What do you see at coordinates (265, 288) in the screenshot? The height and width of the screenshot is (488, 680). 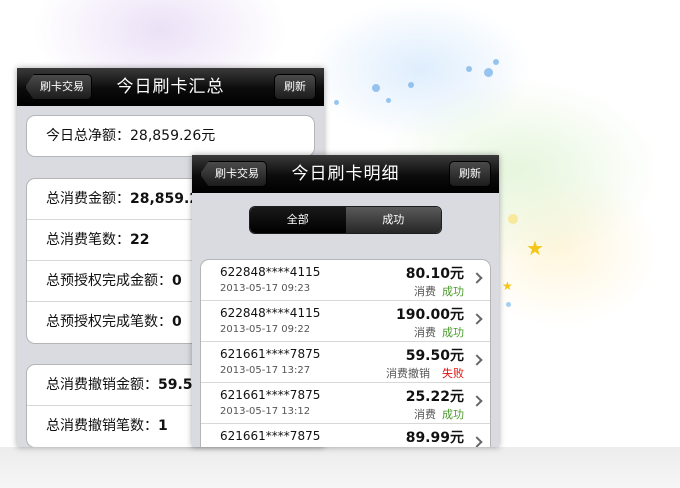 I see `transaction-time: 2013-05-17 09:23` at bounding box center [265, 288].